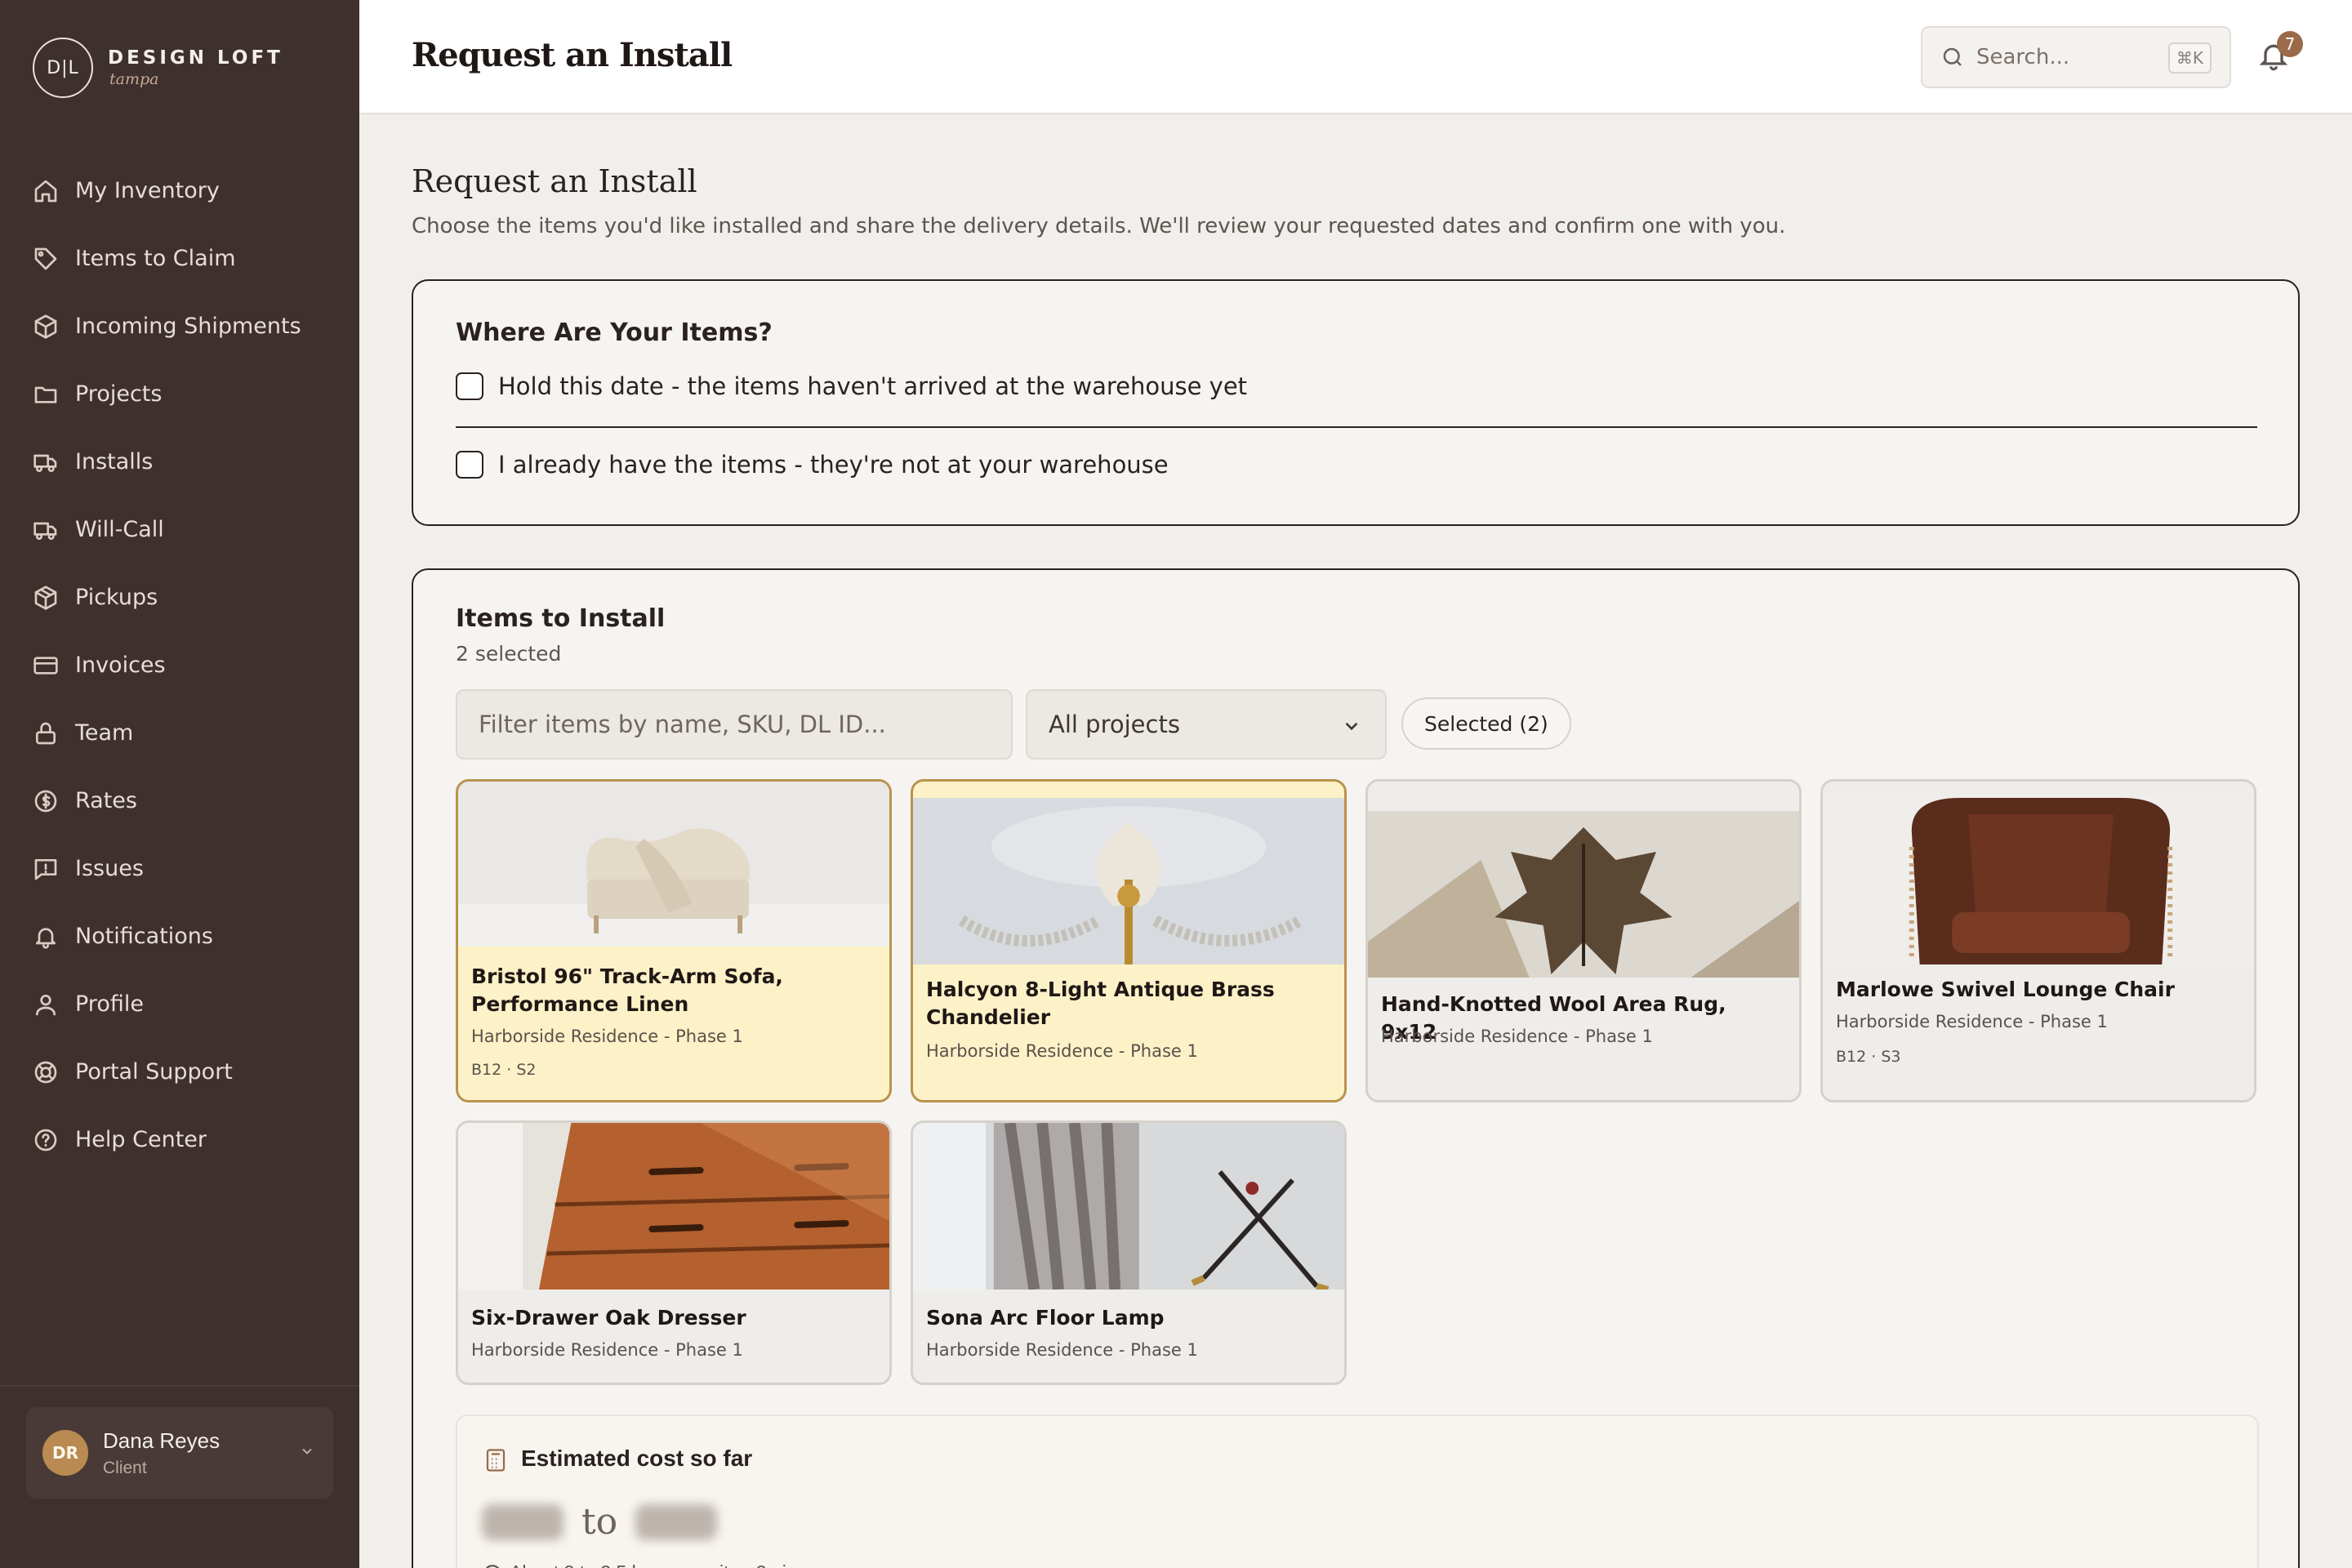  What do you see at coordinates (179, 597) in the screenshot?
I see `sidebar-item-pickups: Pickups` at bounding box center [179, 597].